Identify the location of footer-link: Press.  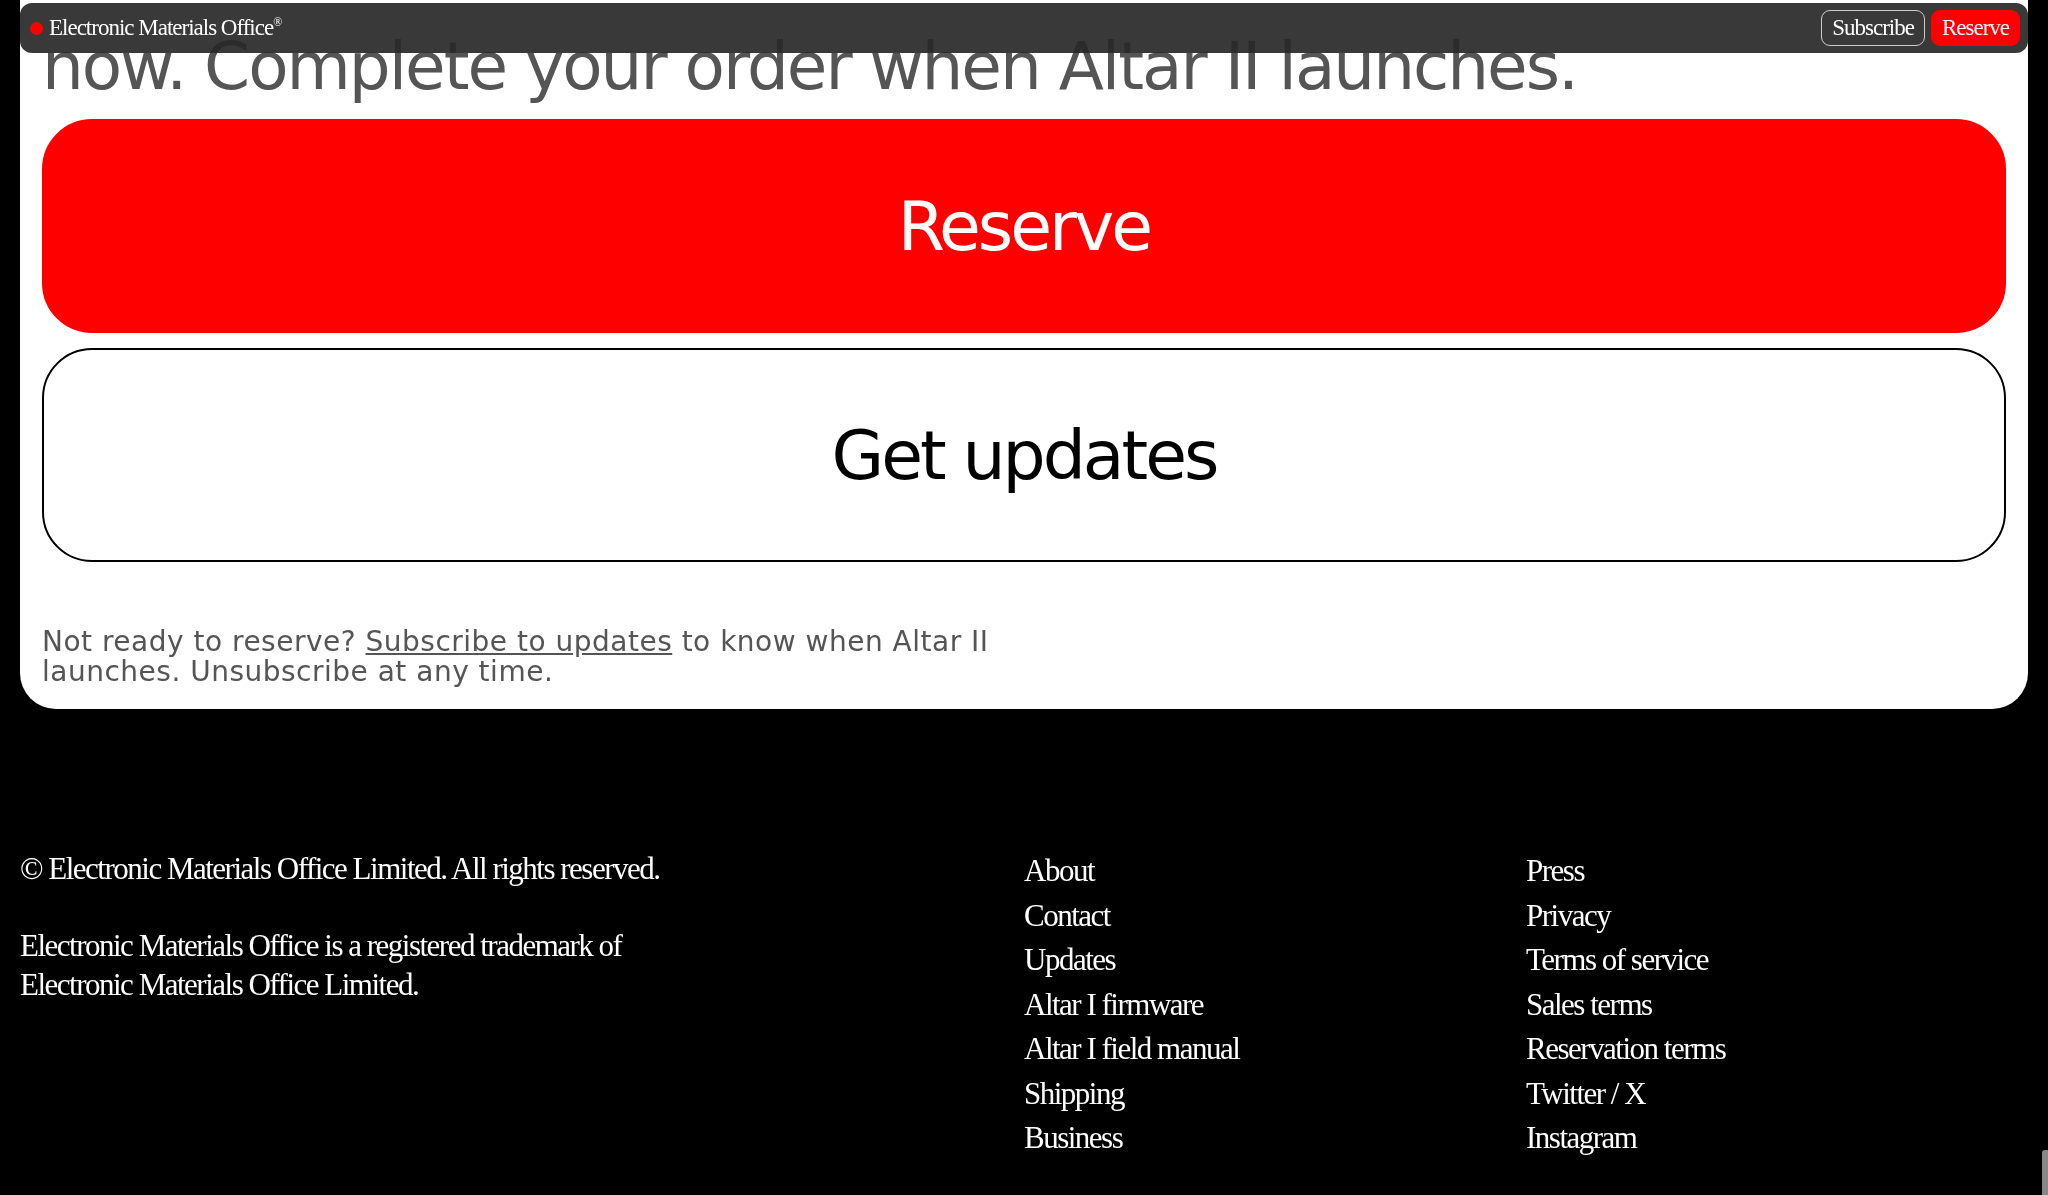
(1555, 871).